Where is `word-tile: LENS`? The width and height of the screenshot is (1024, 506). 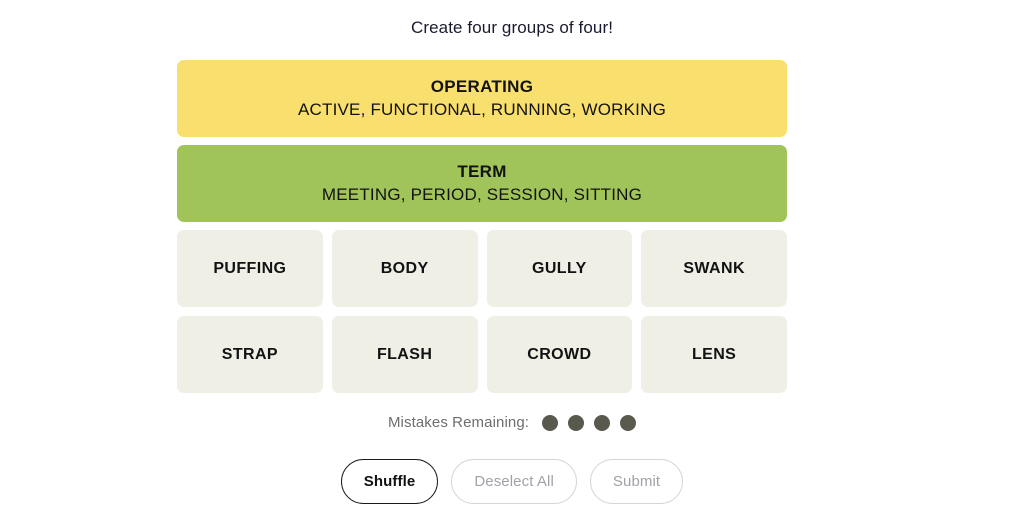 word-tile: LENS is located at coordinates (714, 354).